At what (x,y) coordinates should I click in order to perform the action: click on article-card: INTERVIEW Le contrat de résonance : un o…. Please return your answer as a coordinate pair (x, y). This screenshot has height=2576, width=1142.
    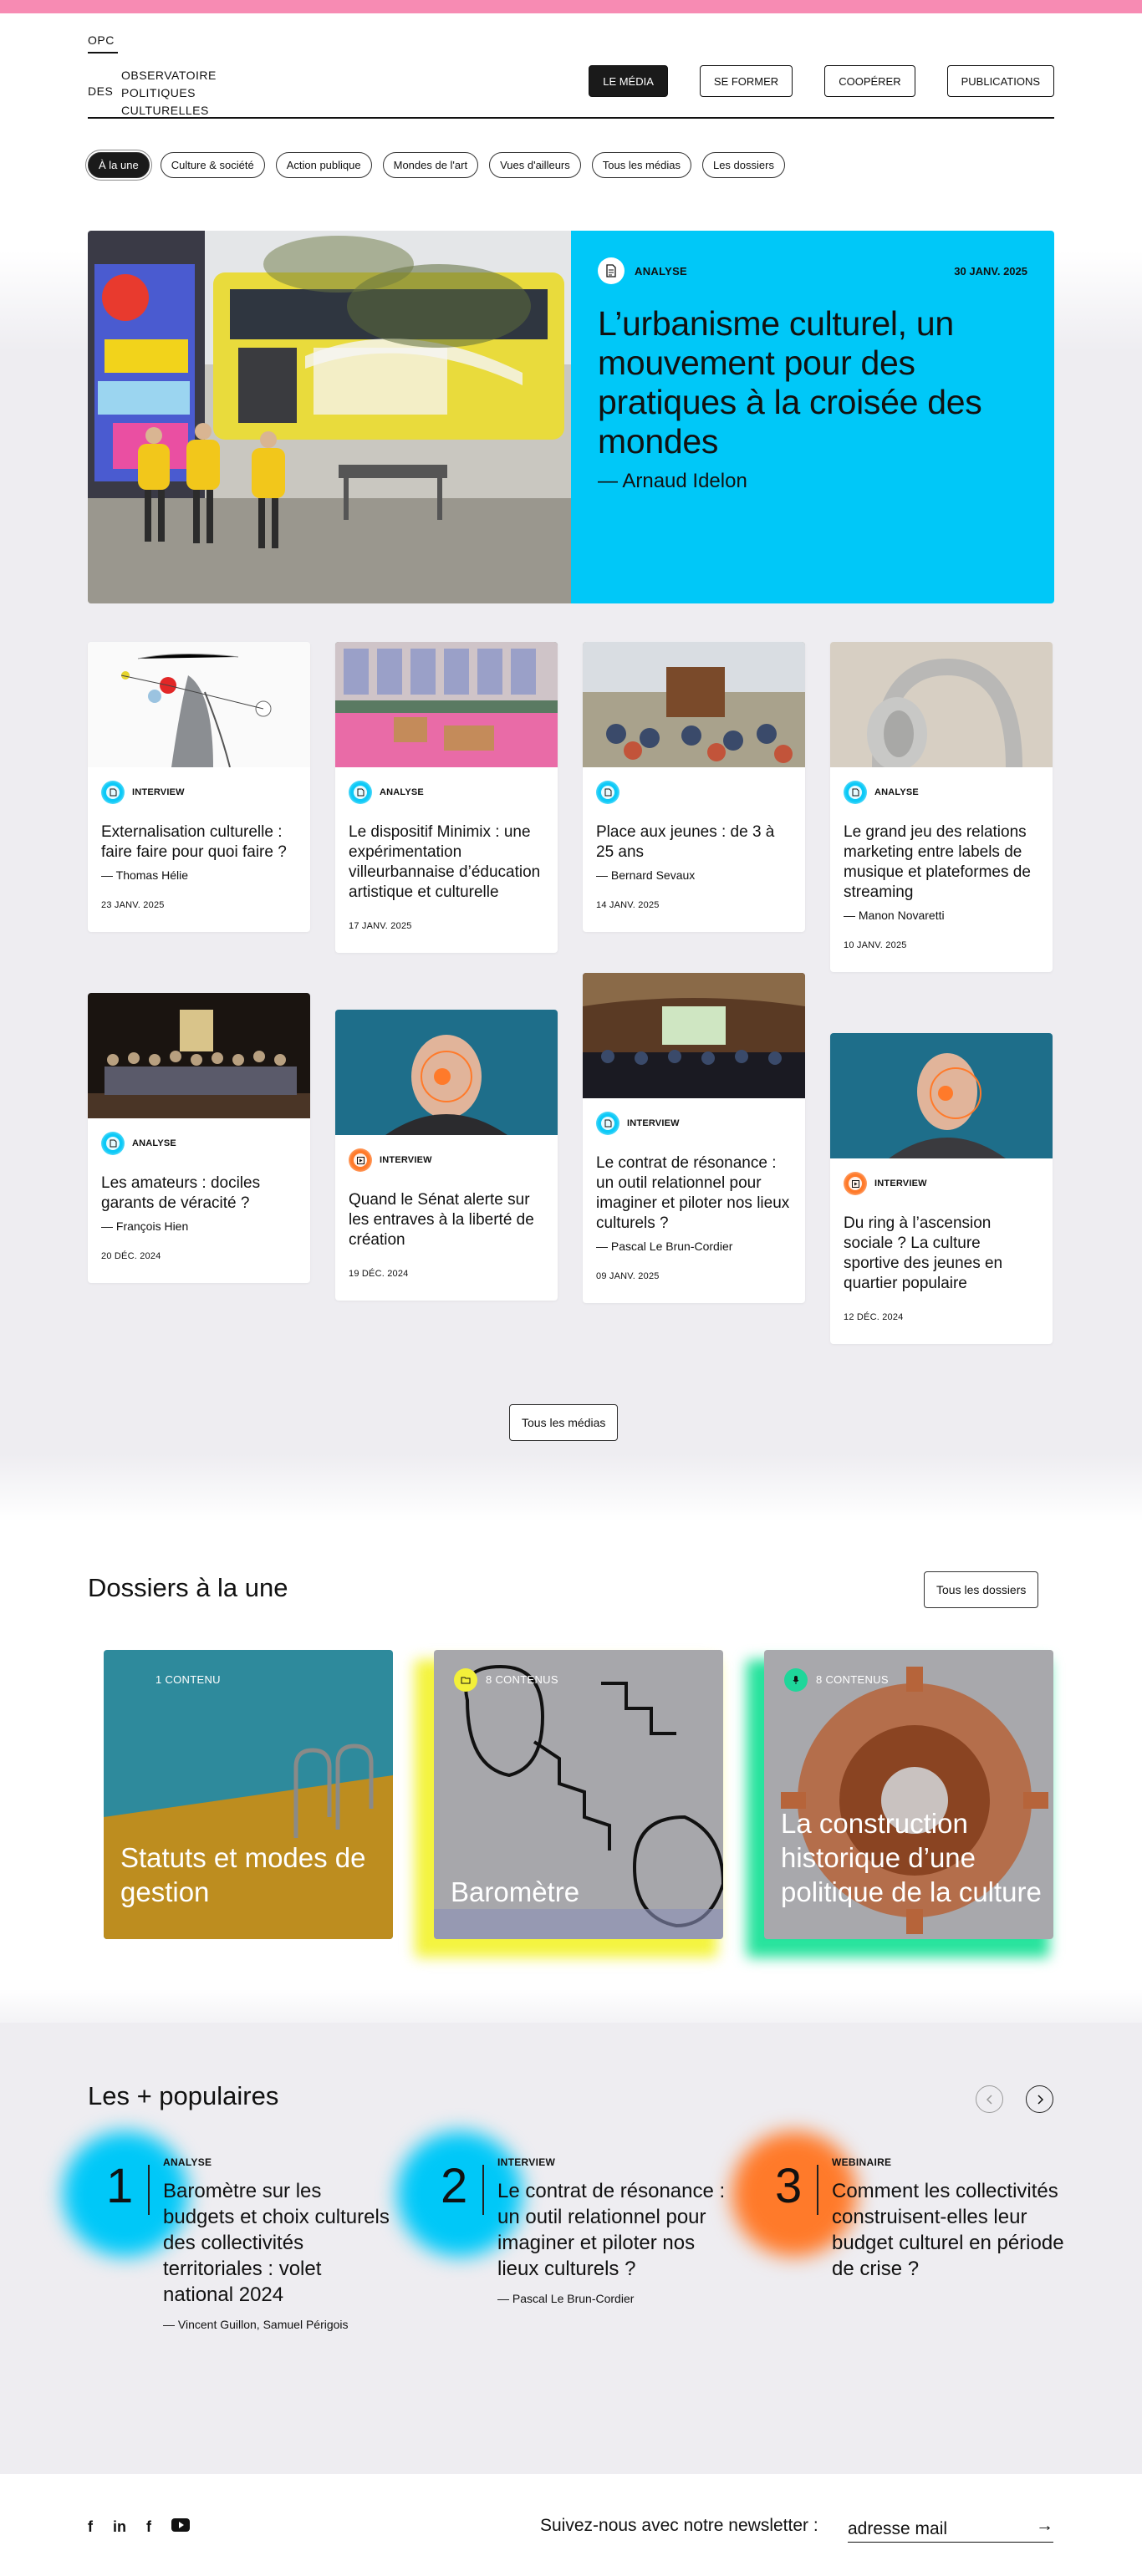
    Looking at the image, I should click on (694, 1138).